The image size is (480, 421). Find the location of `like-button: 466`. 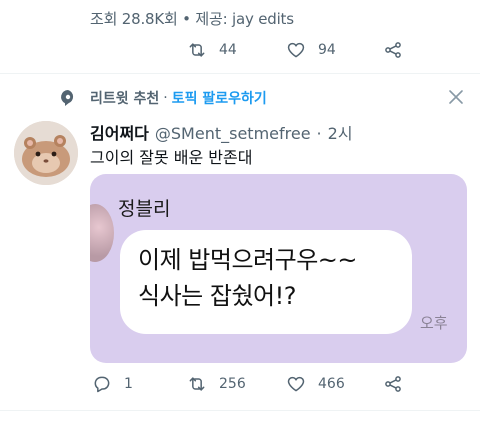

like-button: 466 is located at coordinates (315, 384).